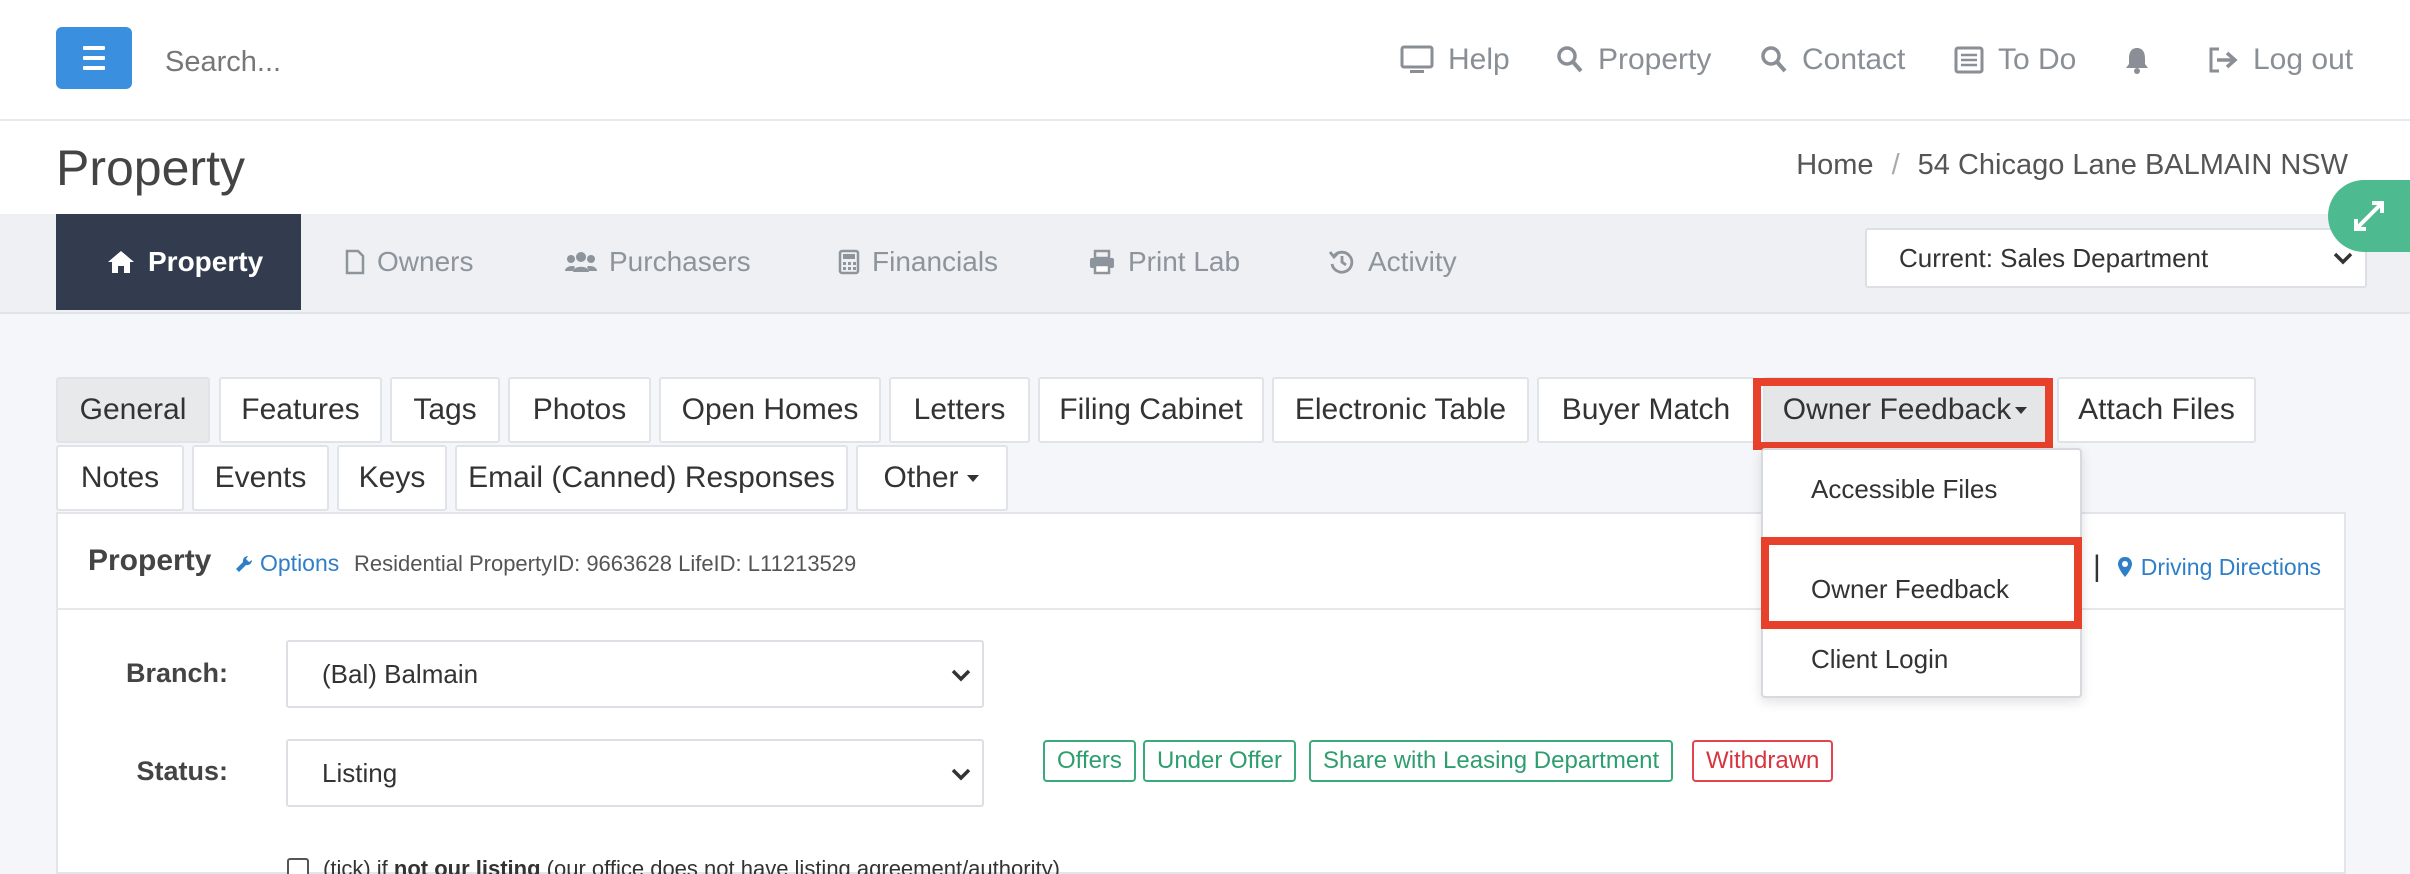 This screenshot has width=2410, height=874. Describe the element at coordinates (2124, 567) in the screenshot. I see `map-pin-icon` at that location.